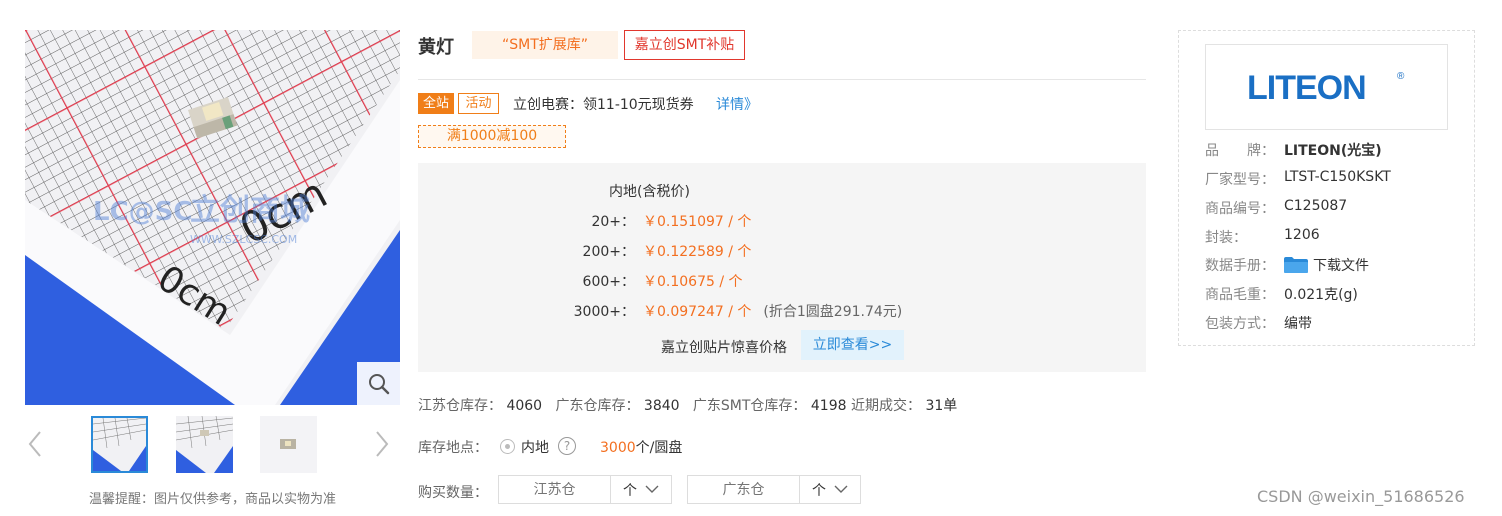 This screenshot has height=516, width=1502. What do you see at coordinates (1240, 180) in the screenshot?
I see `spec-key: 厂家型号：` at bounding box center [1240, 180].